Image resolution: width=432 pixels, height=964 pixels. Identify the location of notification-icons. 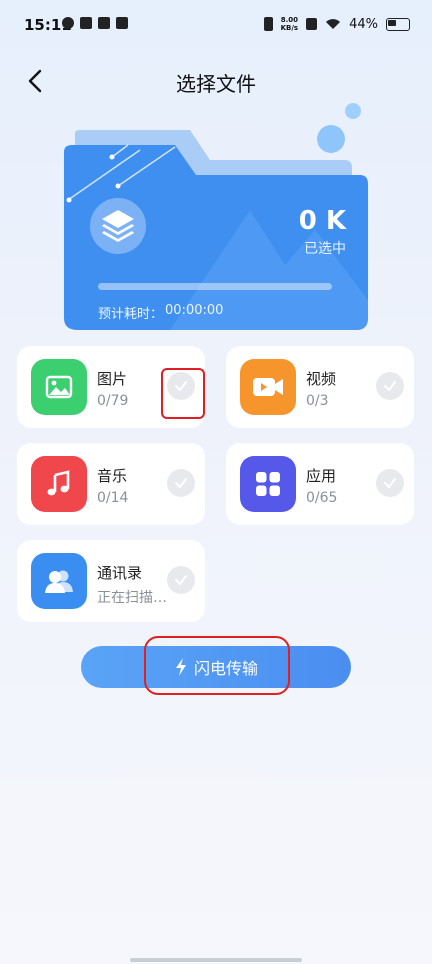
(95, 23).